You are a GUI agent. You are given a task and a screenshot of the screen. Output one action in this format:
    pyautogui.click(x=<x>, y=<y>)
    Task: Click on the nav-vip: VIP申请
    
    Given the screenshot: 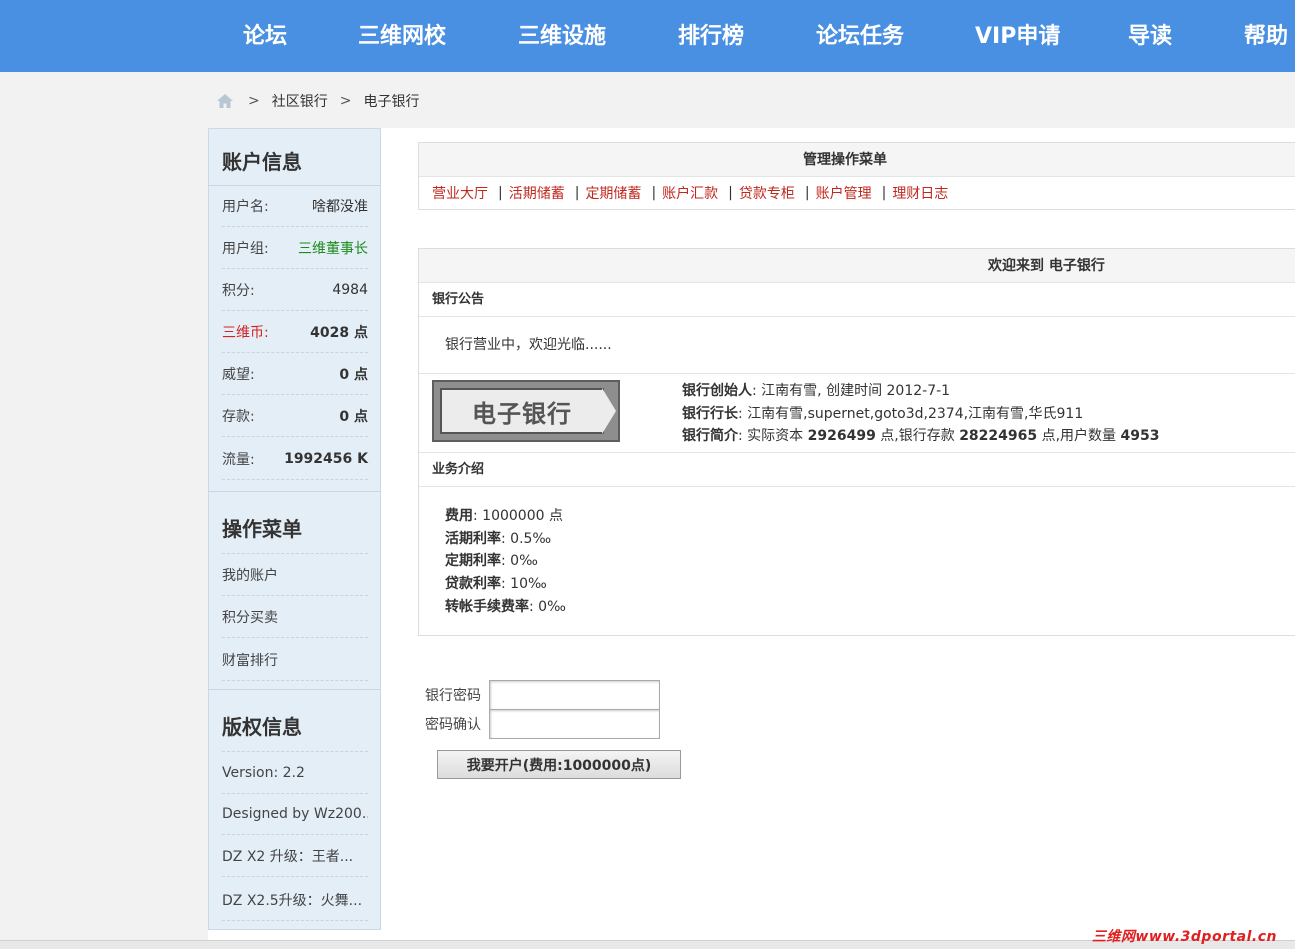 What is the action you would take?
    pyautogui.click(x=1017, y=34)
    